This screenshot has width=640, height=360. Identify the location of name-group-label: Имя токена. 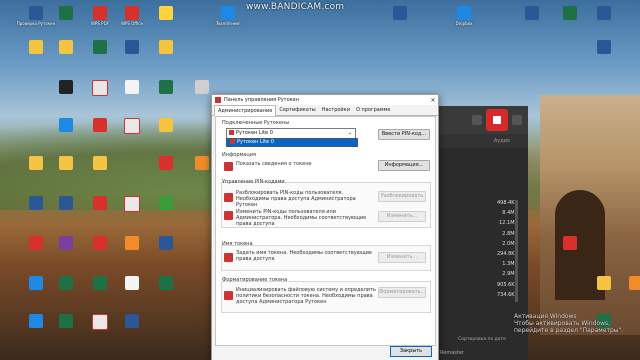
(237, 244).